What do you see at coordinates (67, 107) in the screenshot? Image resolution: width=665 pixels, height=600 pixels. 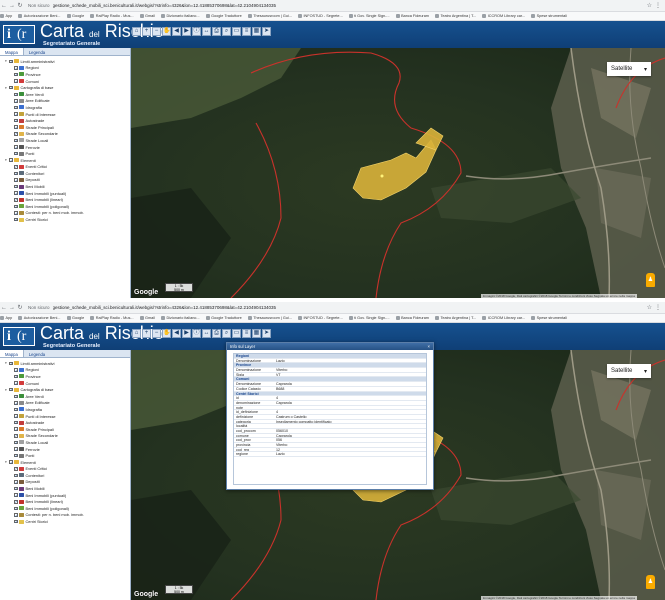 I see `layer-item: Idrografia` at bounding box center [67, 107].